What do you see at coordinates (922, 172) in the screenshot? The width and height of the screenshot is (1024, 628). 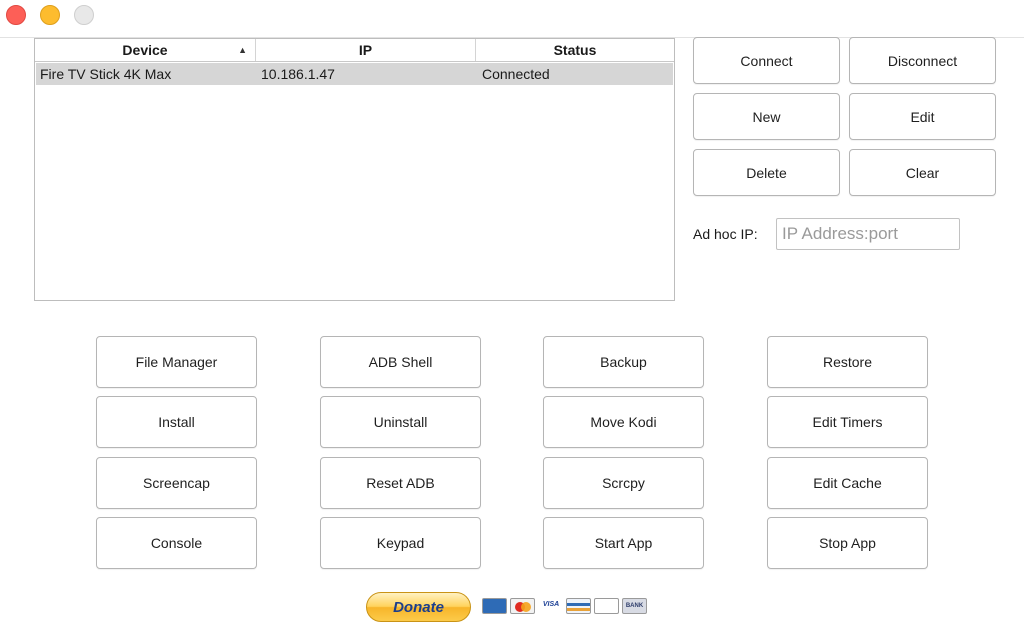 I see `clear-button: Clear` at bounding box center [922, 172].